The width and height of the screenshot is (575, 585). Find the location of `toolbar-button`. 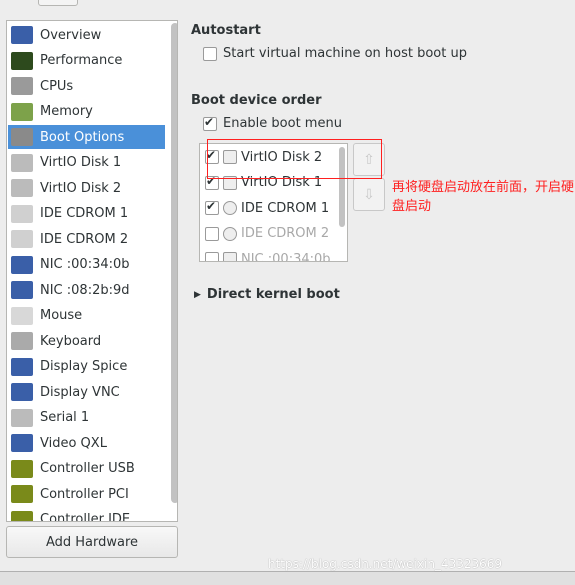

toolbar-button is located at coordinates (58, 3).